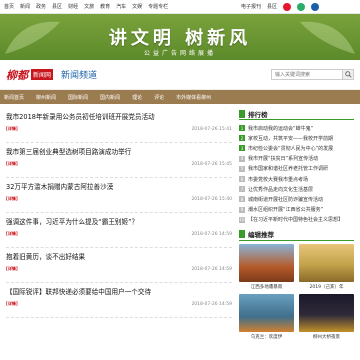 This screenshot has height=360, width=360. I want to click on article-title: 32万平方滥木捐赠内蒙古阿拉善沙漠, so click(119, 187).